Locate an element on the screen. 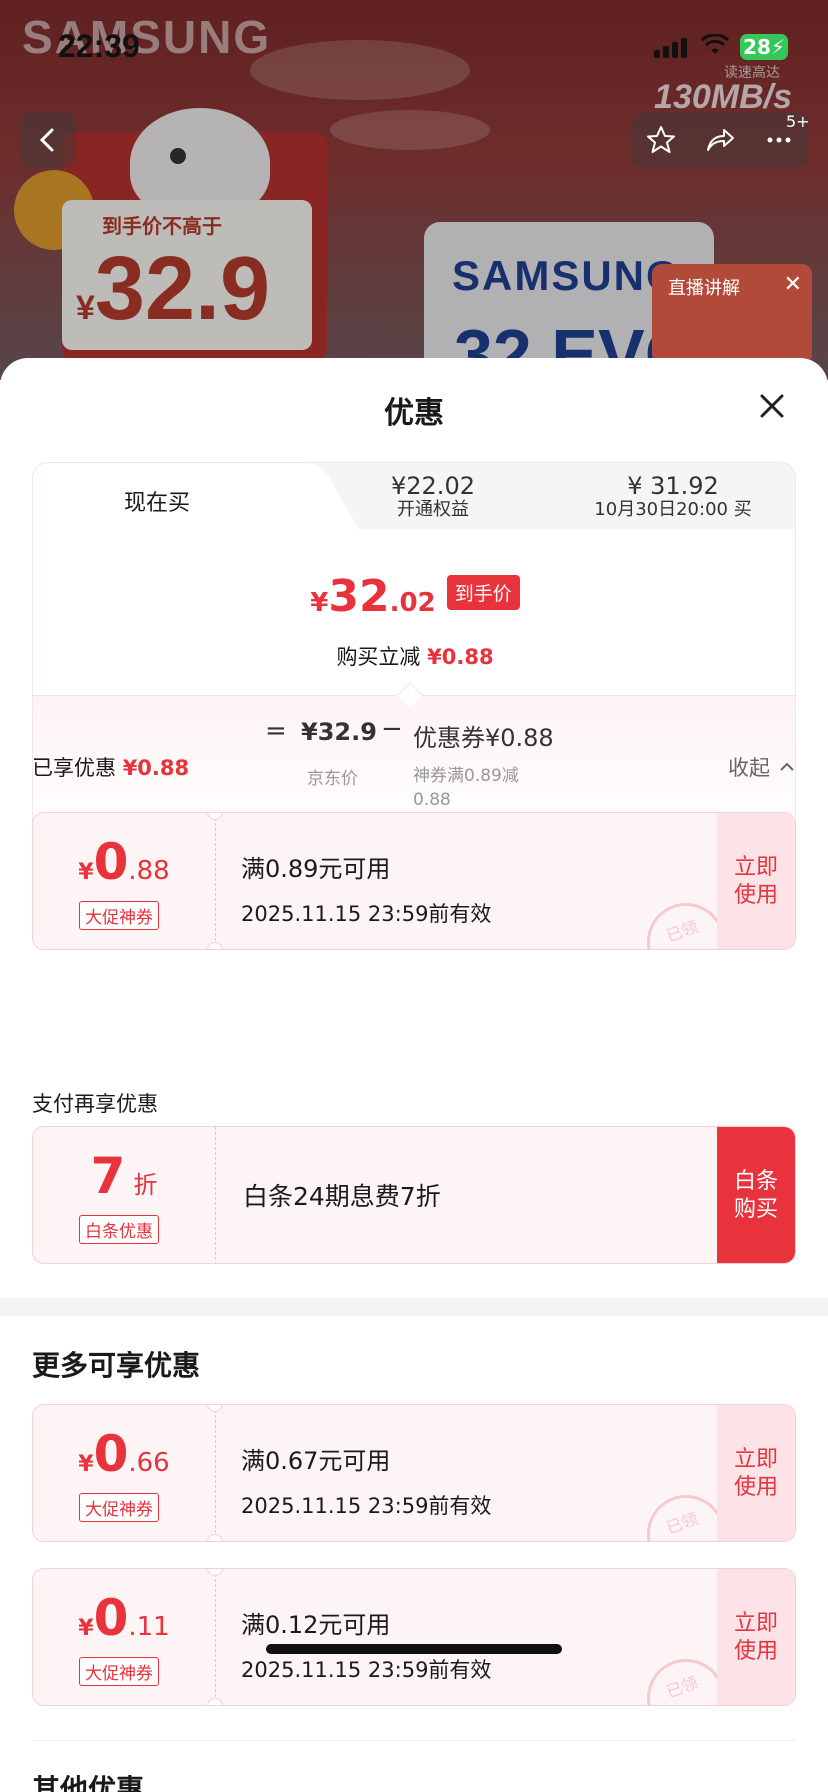 Image resolution: width=828 pixels, height=1792 pixels. tab-scheduled-label: 10月30日20:00 买 is located at coordinates (673, 509).